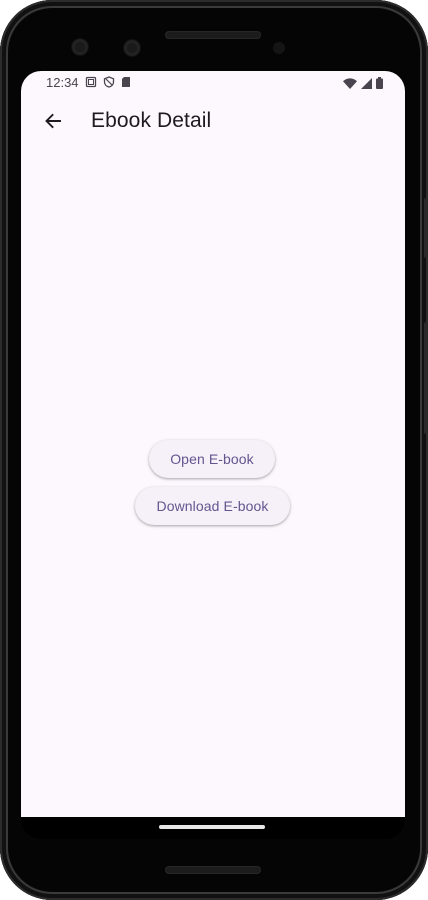 The height and width of the screenshot is (900, 428). What do you see at coordinates (213, 35) in the screenshot?
I see `earpiece-speaker` at bounding box center [213, 35].